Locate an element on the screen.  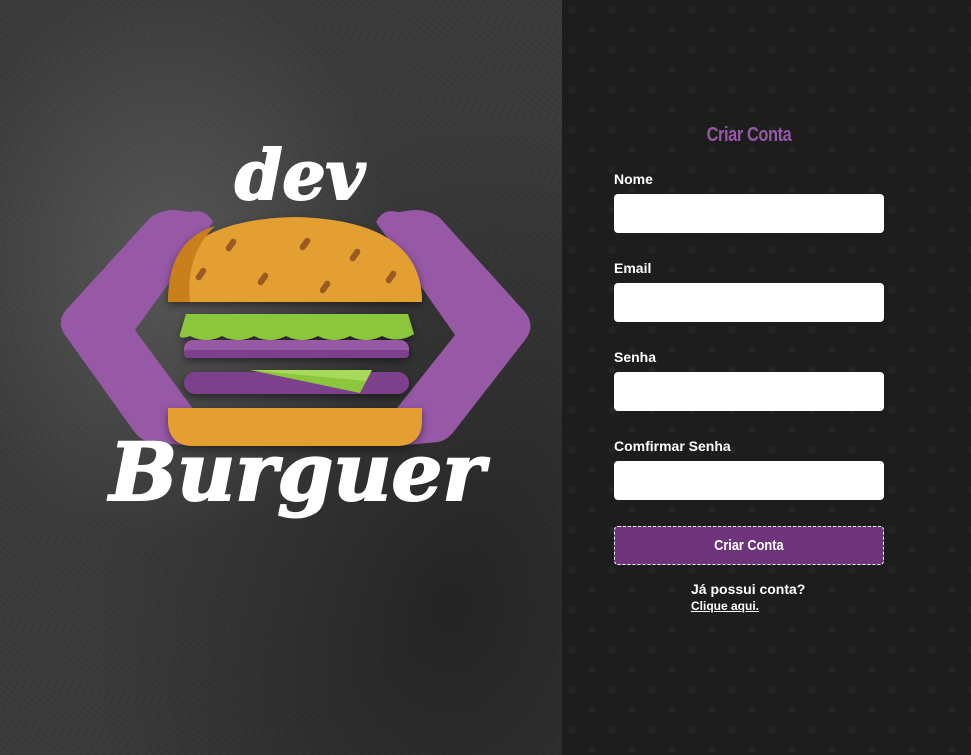
burger-icon is located at coordinates (295, 331).